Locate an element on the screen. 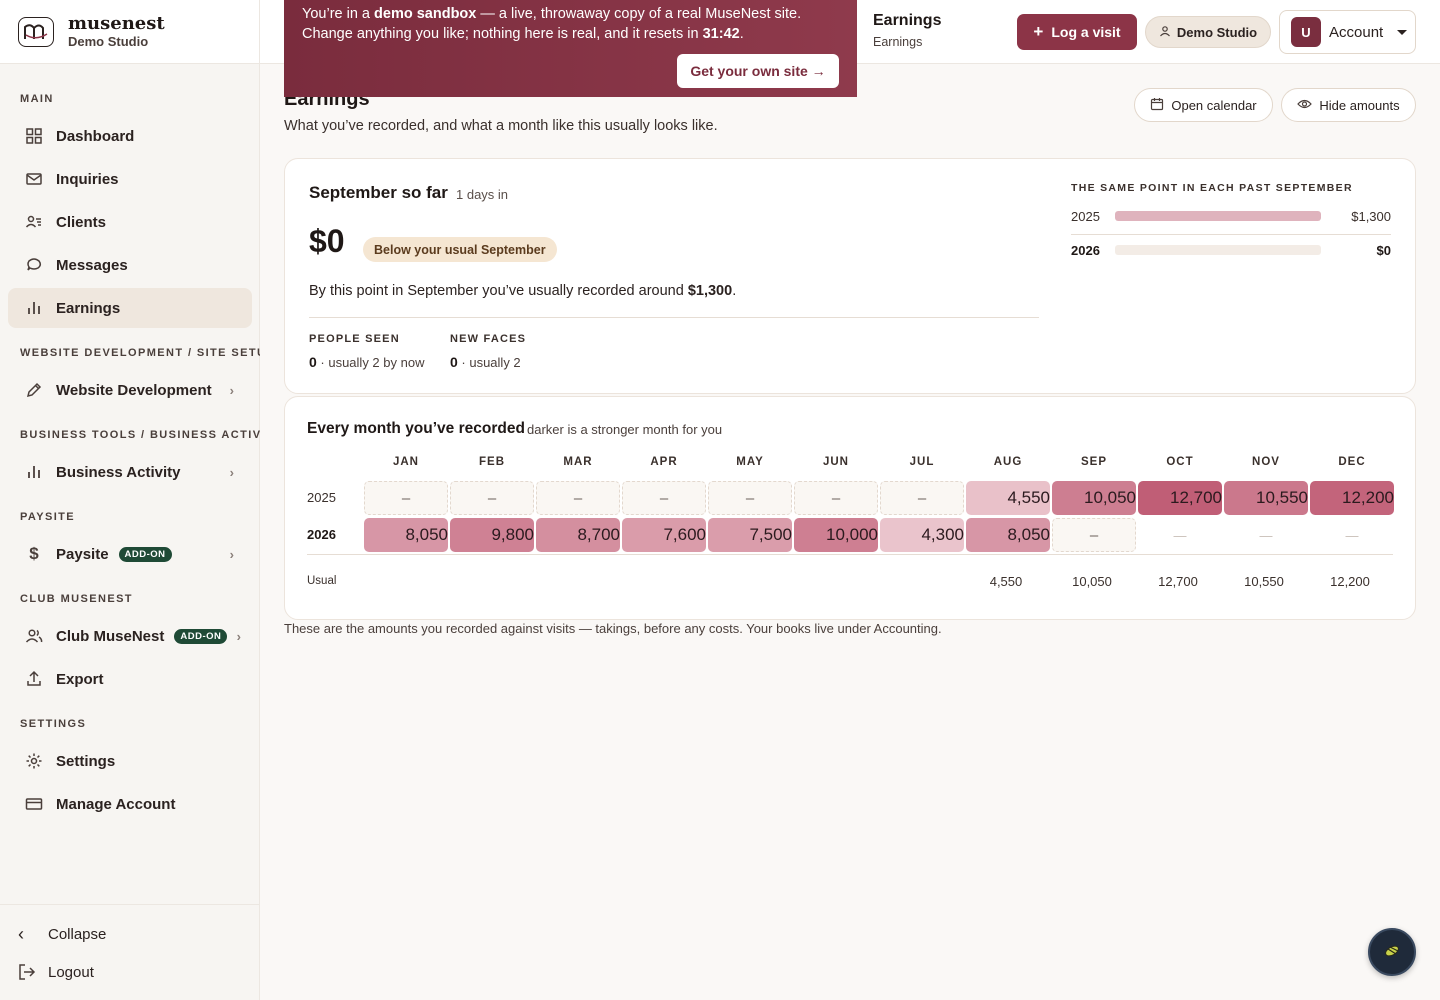 The width and height of the screenshot is (1440, 1000). past-amount: $0 is located at coordinates (1383, 250).